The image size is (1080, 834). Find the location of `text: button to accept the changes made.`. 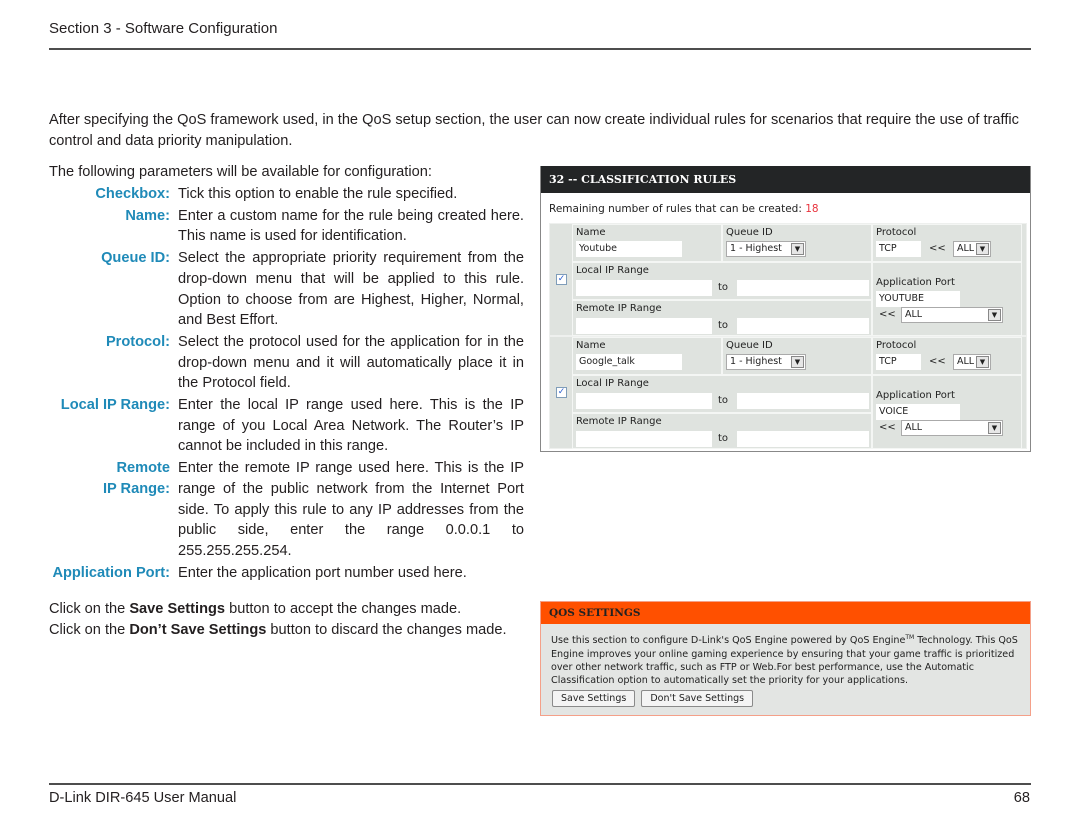

text: button to accept the changes made. is located at coordinates (343, 609).